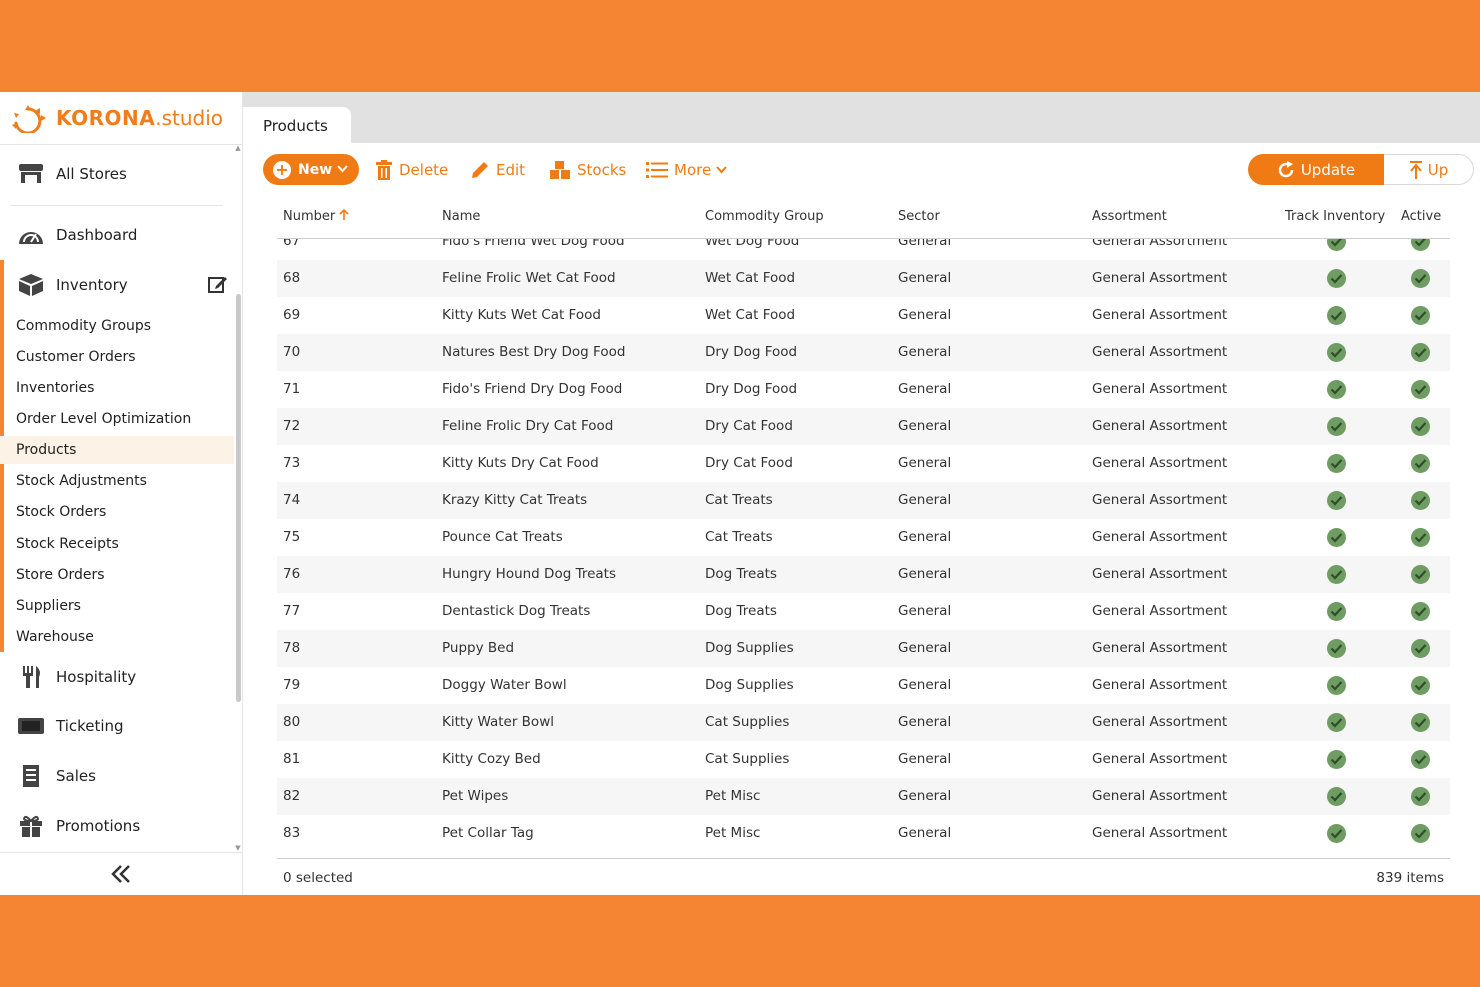  Describe the element at coordinates (117, 419) in the screenshot. I see `nav-order-level-optimization: Order Level Optimization` at that location.